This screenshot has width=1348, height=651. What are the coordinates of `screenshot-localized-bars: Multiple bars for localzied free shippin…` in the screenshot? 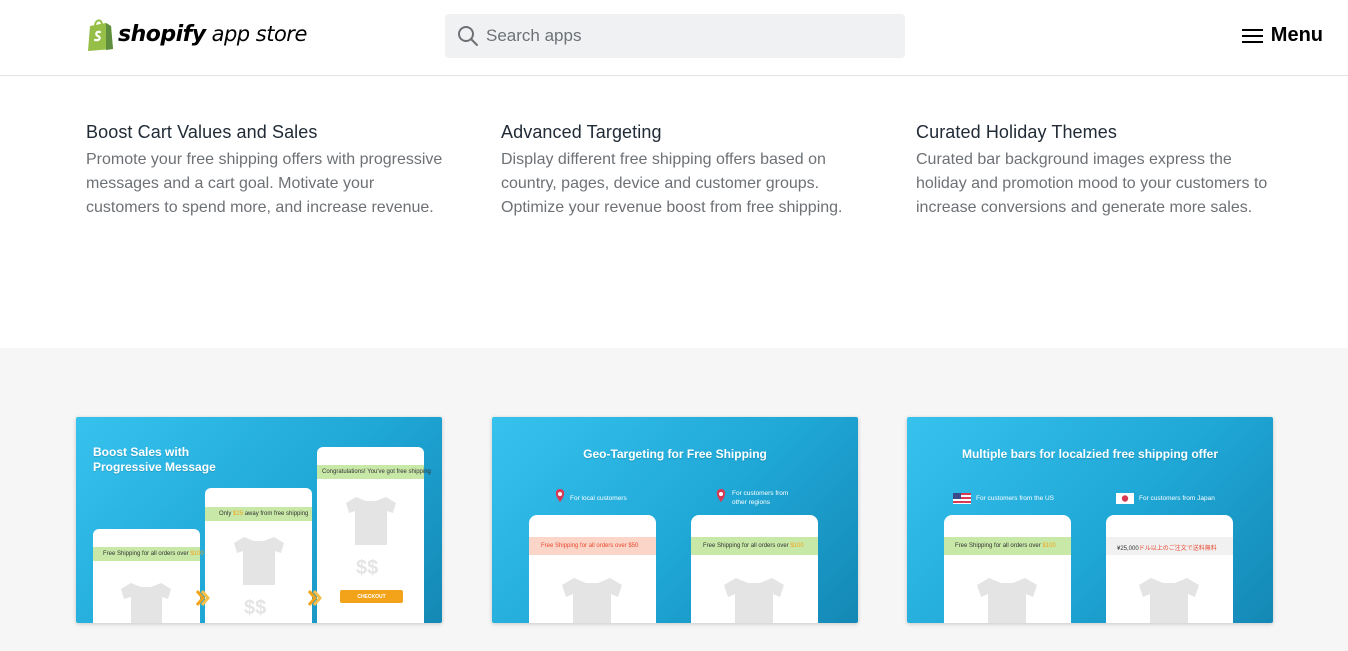 It's located at (1090, 520).